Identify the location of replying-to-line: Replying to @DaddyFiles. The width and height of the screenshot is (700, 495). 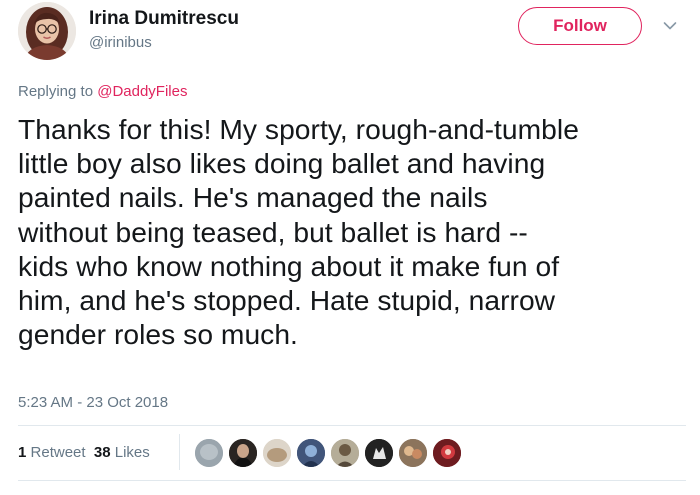
(102, 91).